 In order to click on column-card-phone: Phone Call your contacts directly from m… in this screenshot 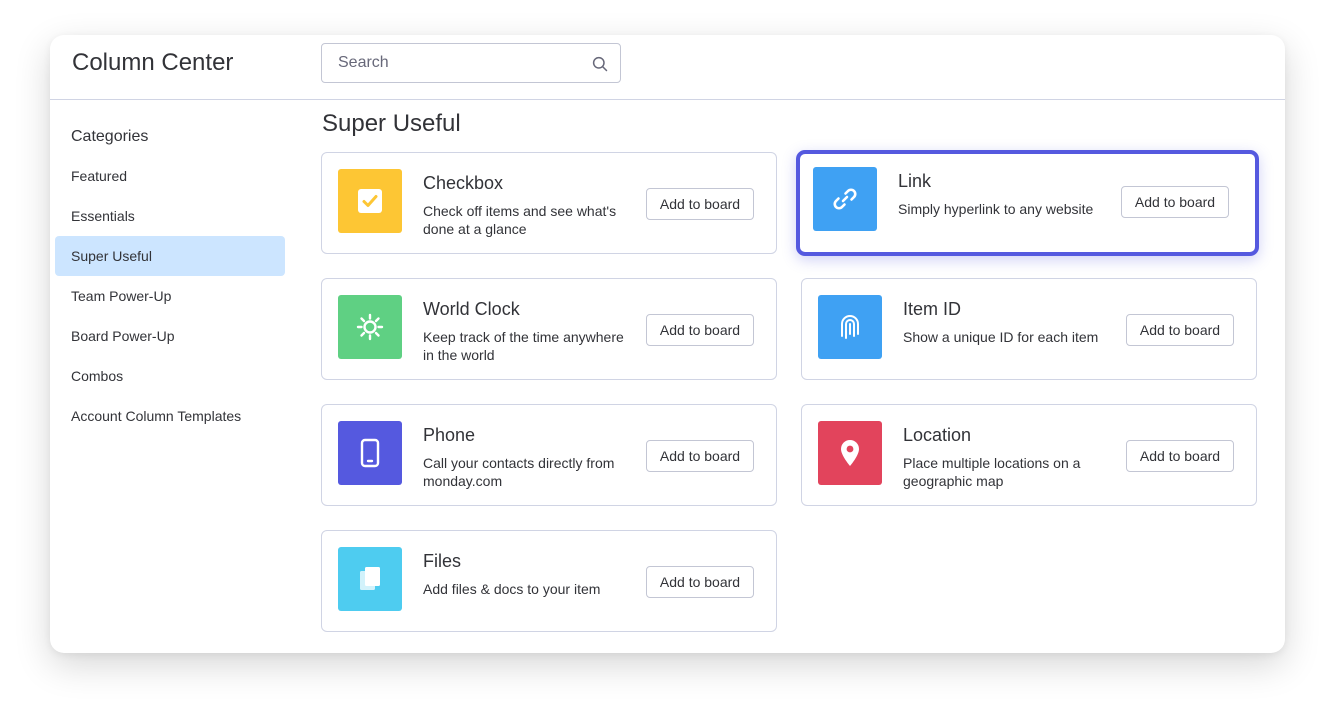, I will do `click(549, 455)`.